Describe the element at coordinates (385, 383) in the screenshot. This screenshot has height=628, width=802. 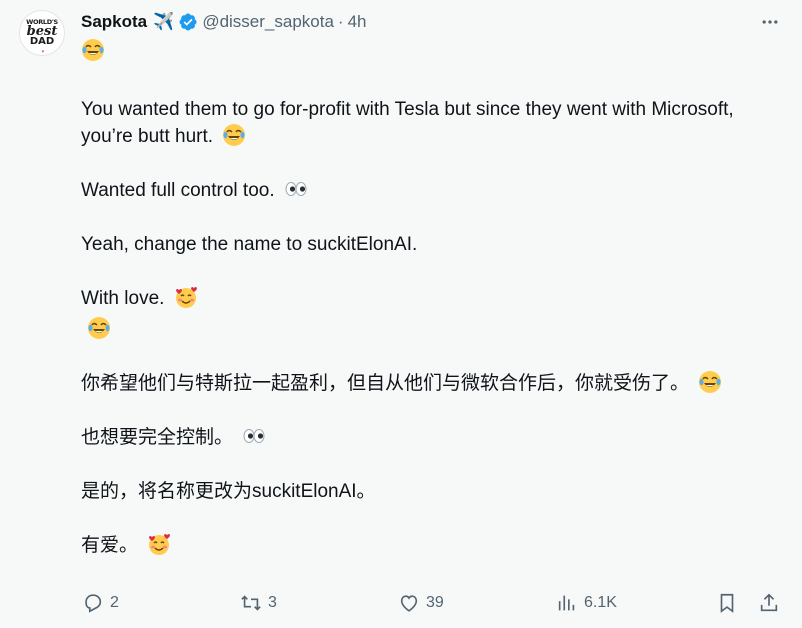
I see `paragraph-zh-1-text: 你希望他们与特斯拉一起盈利，但自从他们与微软合作后，你就受伤了。` at that location.